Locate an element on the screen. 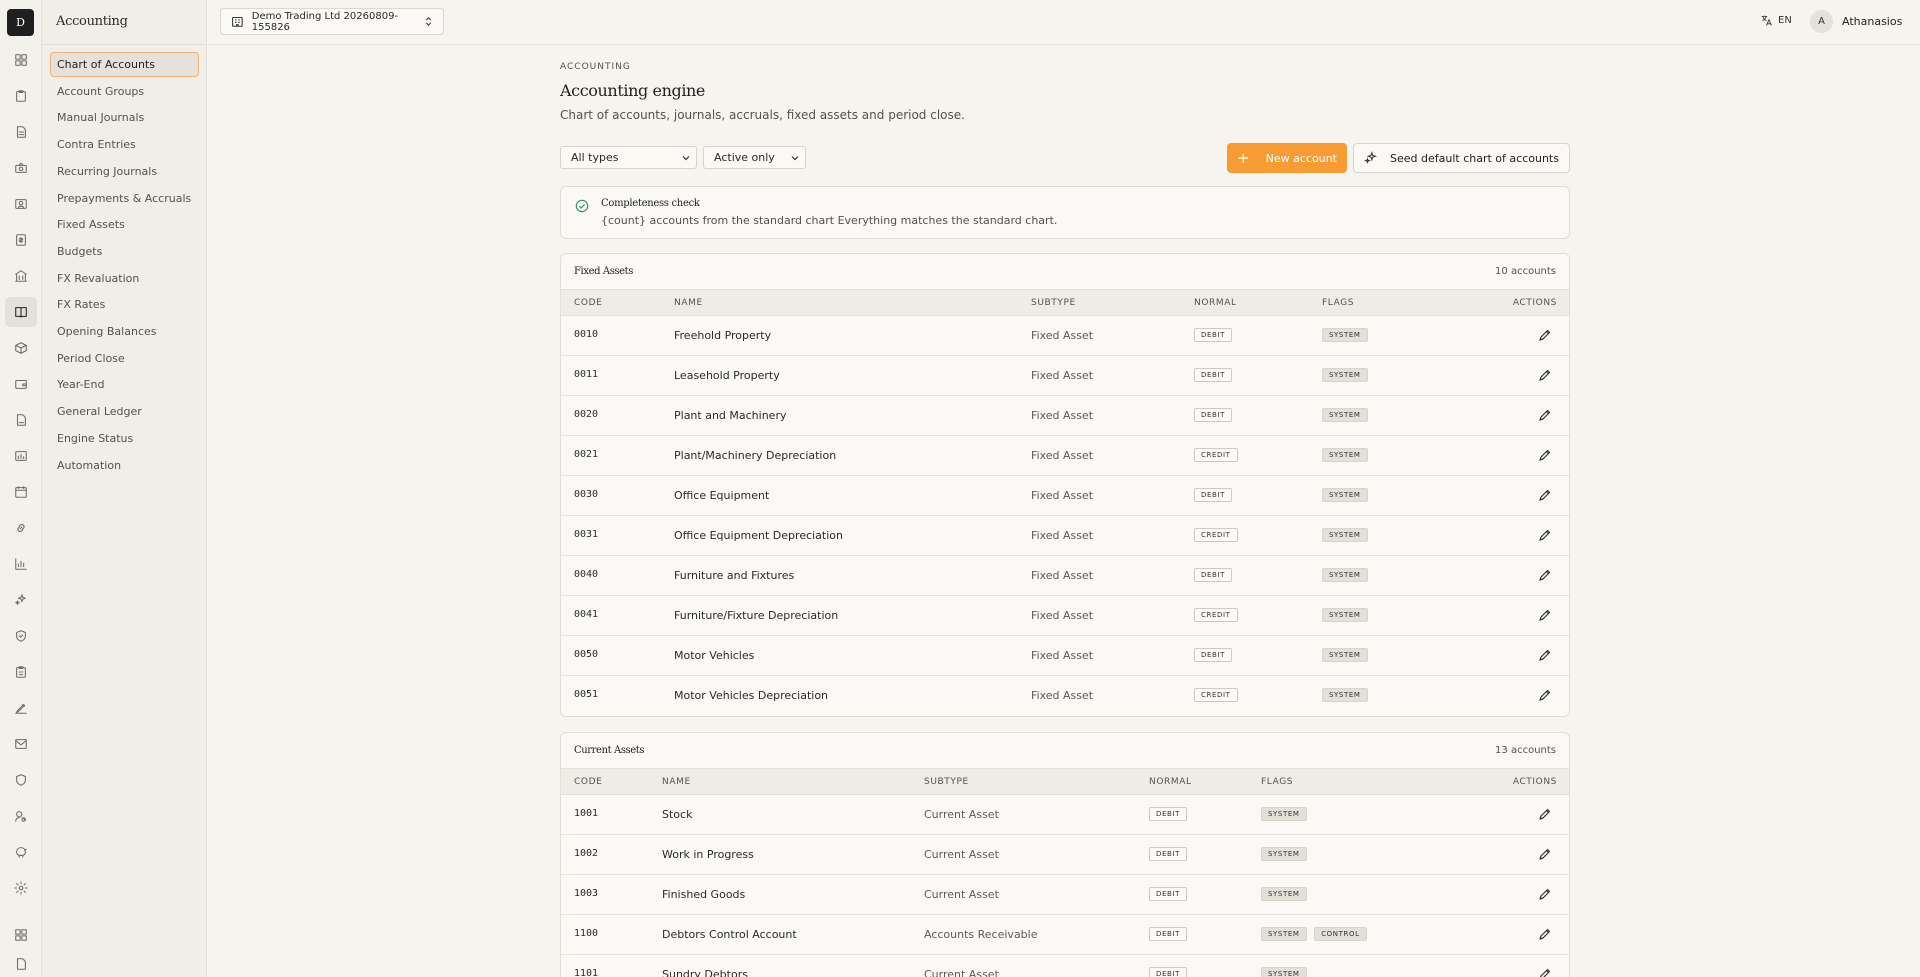 This screenshot has width=1920, height=977. sidebar-item-recurring-journals: Recurring Journals is located at coordinates (124, 171).